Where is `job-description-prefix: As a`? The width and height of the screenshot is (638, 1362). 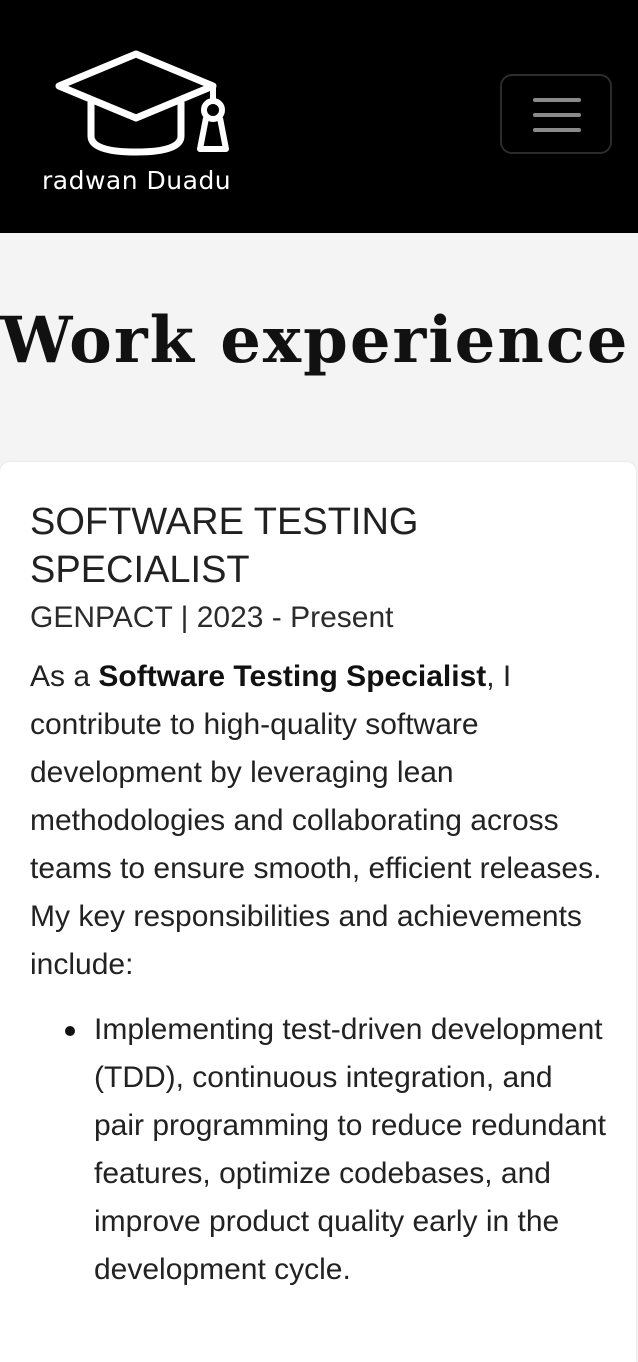
job-description-prefix: As a is located at coordinates (64, 676).